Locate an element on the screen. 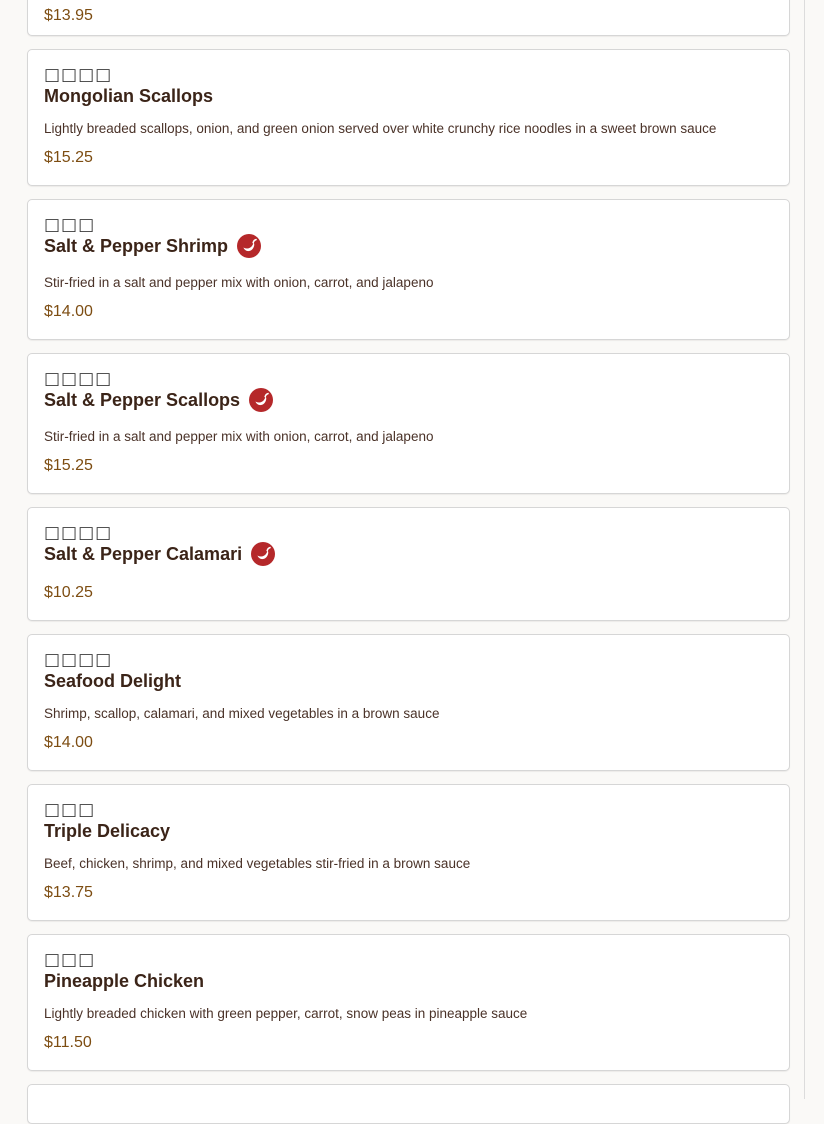 The height and width of the screenshot is (1124, 824). item-price: $11.50 is located at coordinates (68, 1042).